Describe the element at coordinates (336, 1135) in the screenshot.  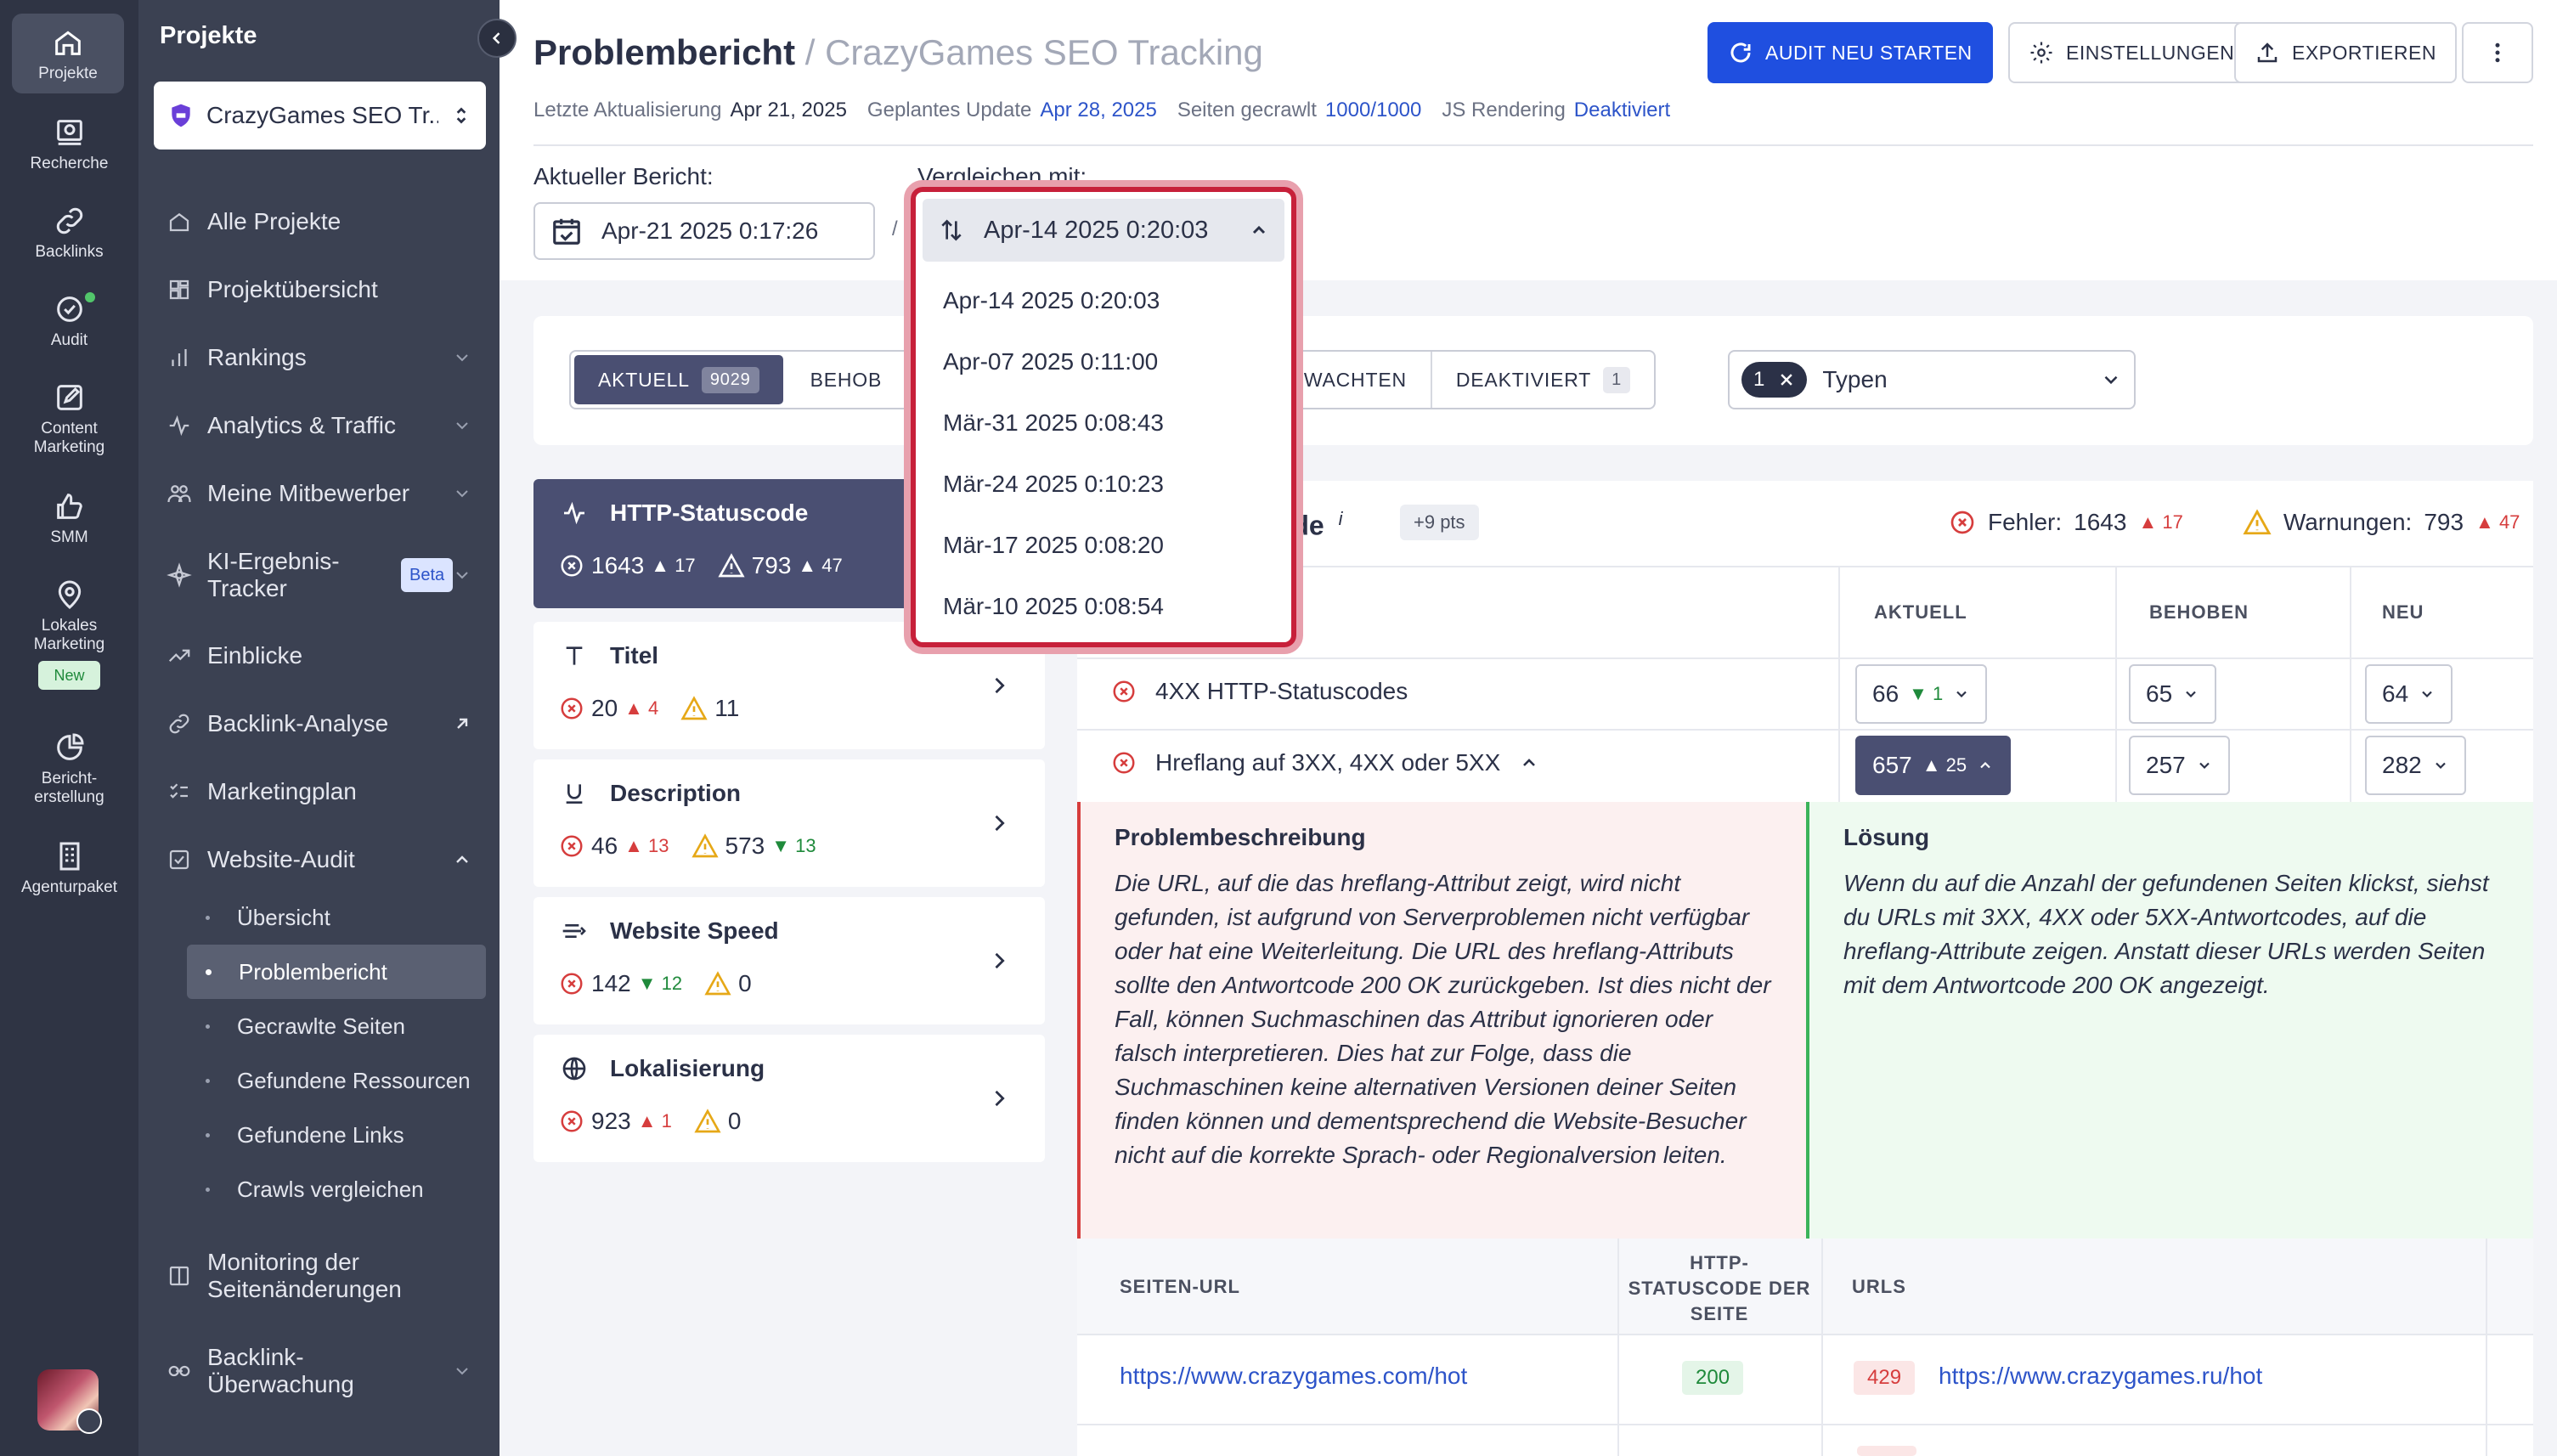
I see `subnav-found-links: Gefundene Links` at that location.